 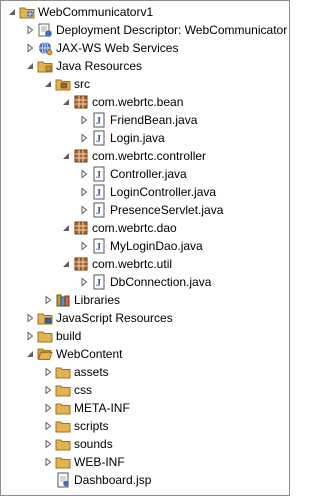 What do you see at coordinates (172, 30) in the screenshot?
I see `tree-item-label: Deployment Descriptor: WebCommunicator` at bounding box center [172, 30].